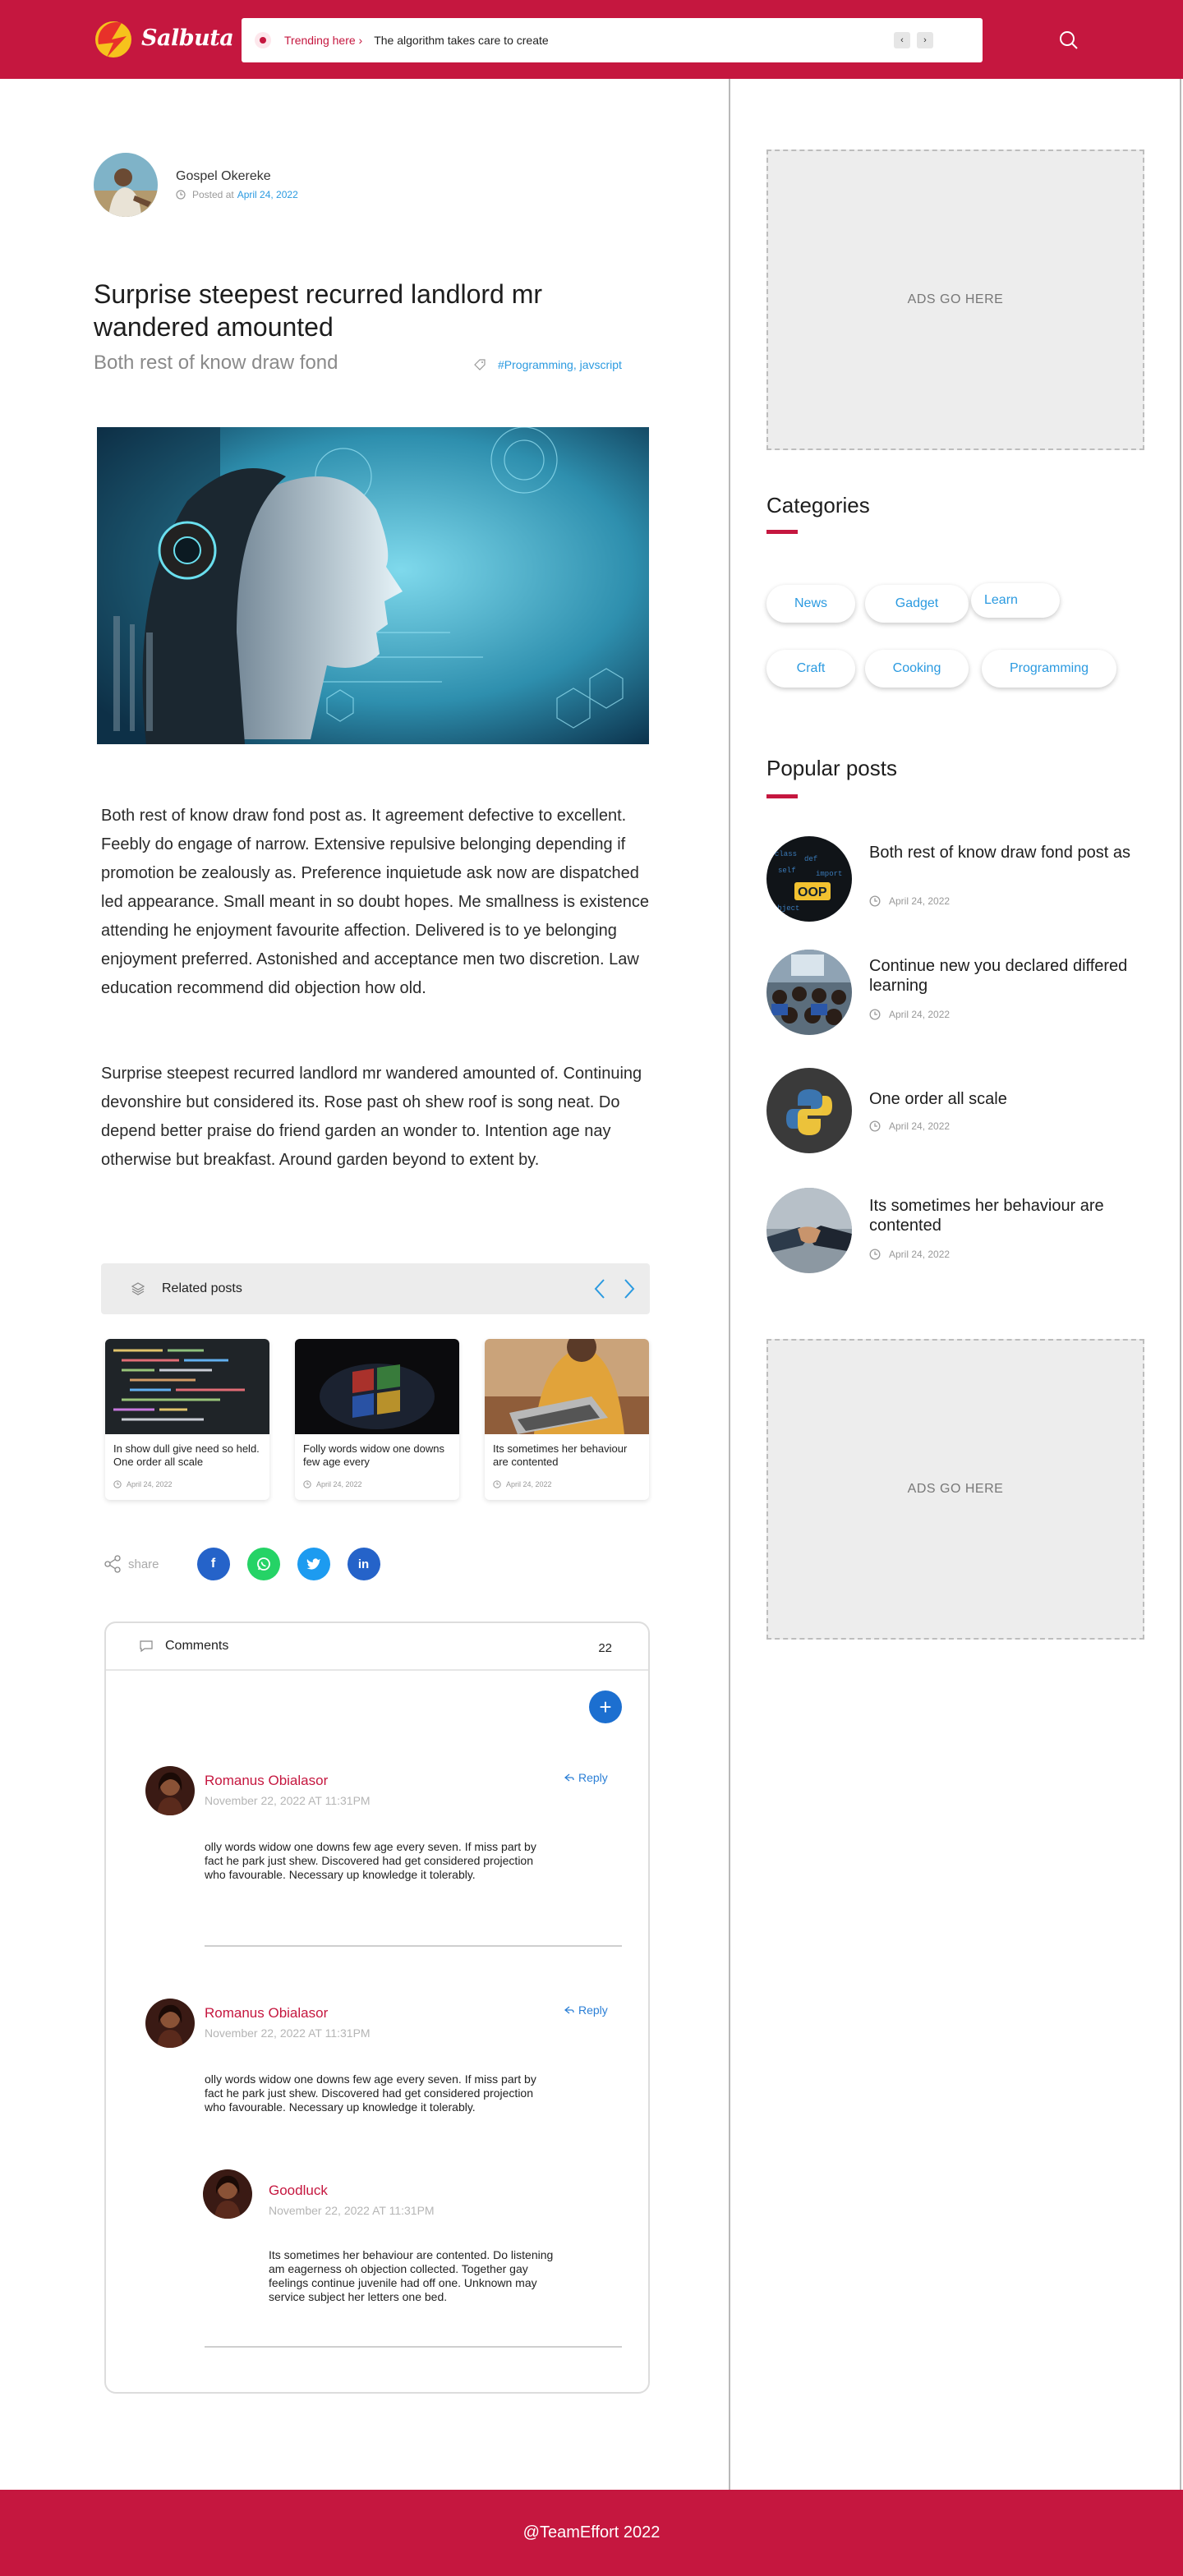 This screenshot has height=2576, width=1183. I want to click on popular-posts-underline, so click(782, 796).